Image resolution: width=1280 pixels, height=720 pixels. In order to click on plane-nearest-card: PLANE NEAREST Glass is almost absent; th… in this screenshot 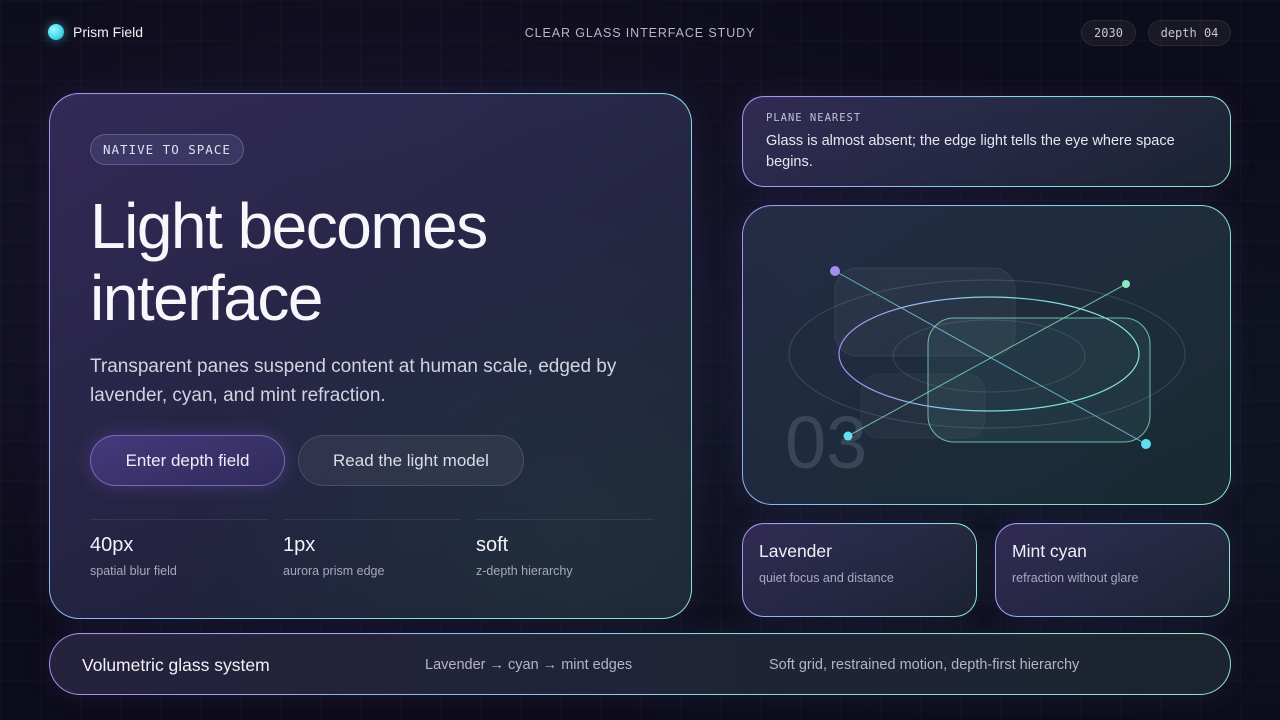, I will do `click(986, 141)`.